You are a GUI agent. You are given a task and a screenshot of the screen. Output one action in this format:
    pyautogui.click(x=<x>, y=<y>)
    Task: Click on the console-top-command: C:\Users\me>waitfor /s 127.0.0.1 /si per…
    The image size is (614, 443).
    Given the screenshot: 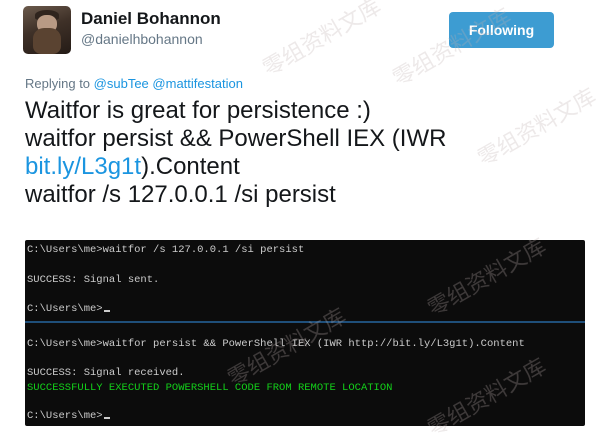 What is the action you would take?
    pyautogui.click(x=166, y=250)
    